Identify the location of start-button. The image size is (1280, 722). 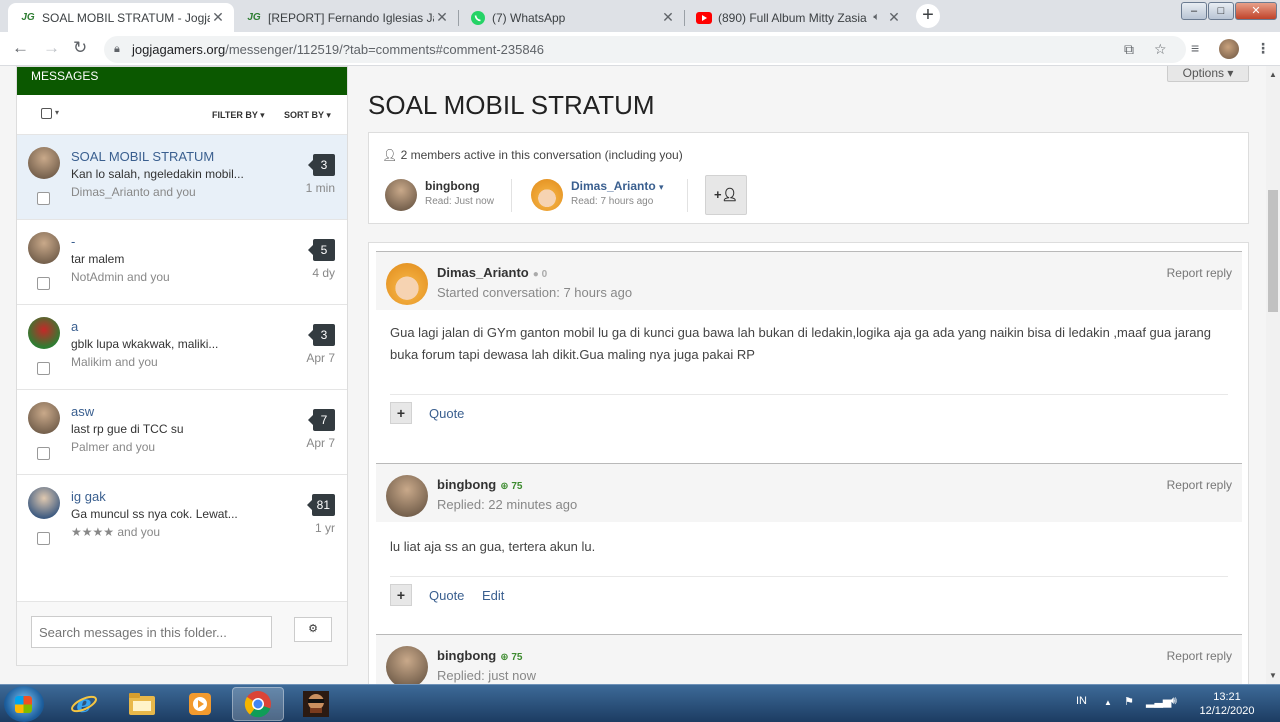
(24, 704).